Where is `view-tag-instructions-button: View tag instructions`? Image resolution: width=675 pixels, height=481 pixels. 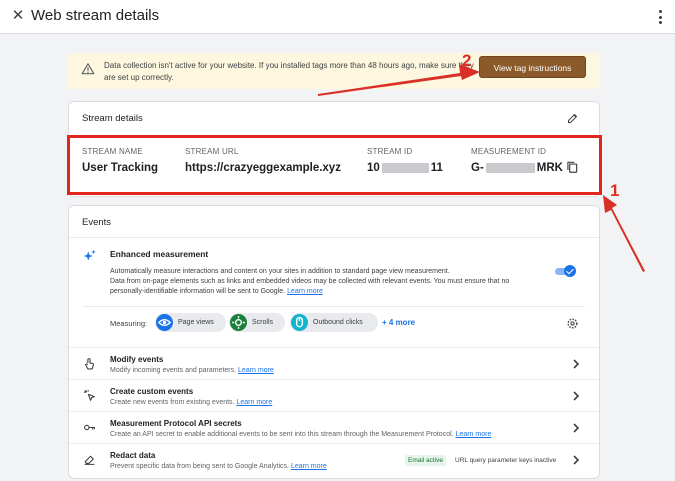
view-tag-instructions-button: View tag instructions is located at coordinates (532, 67).